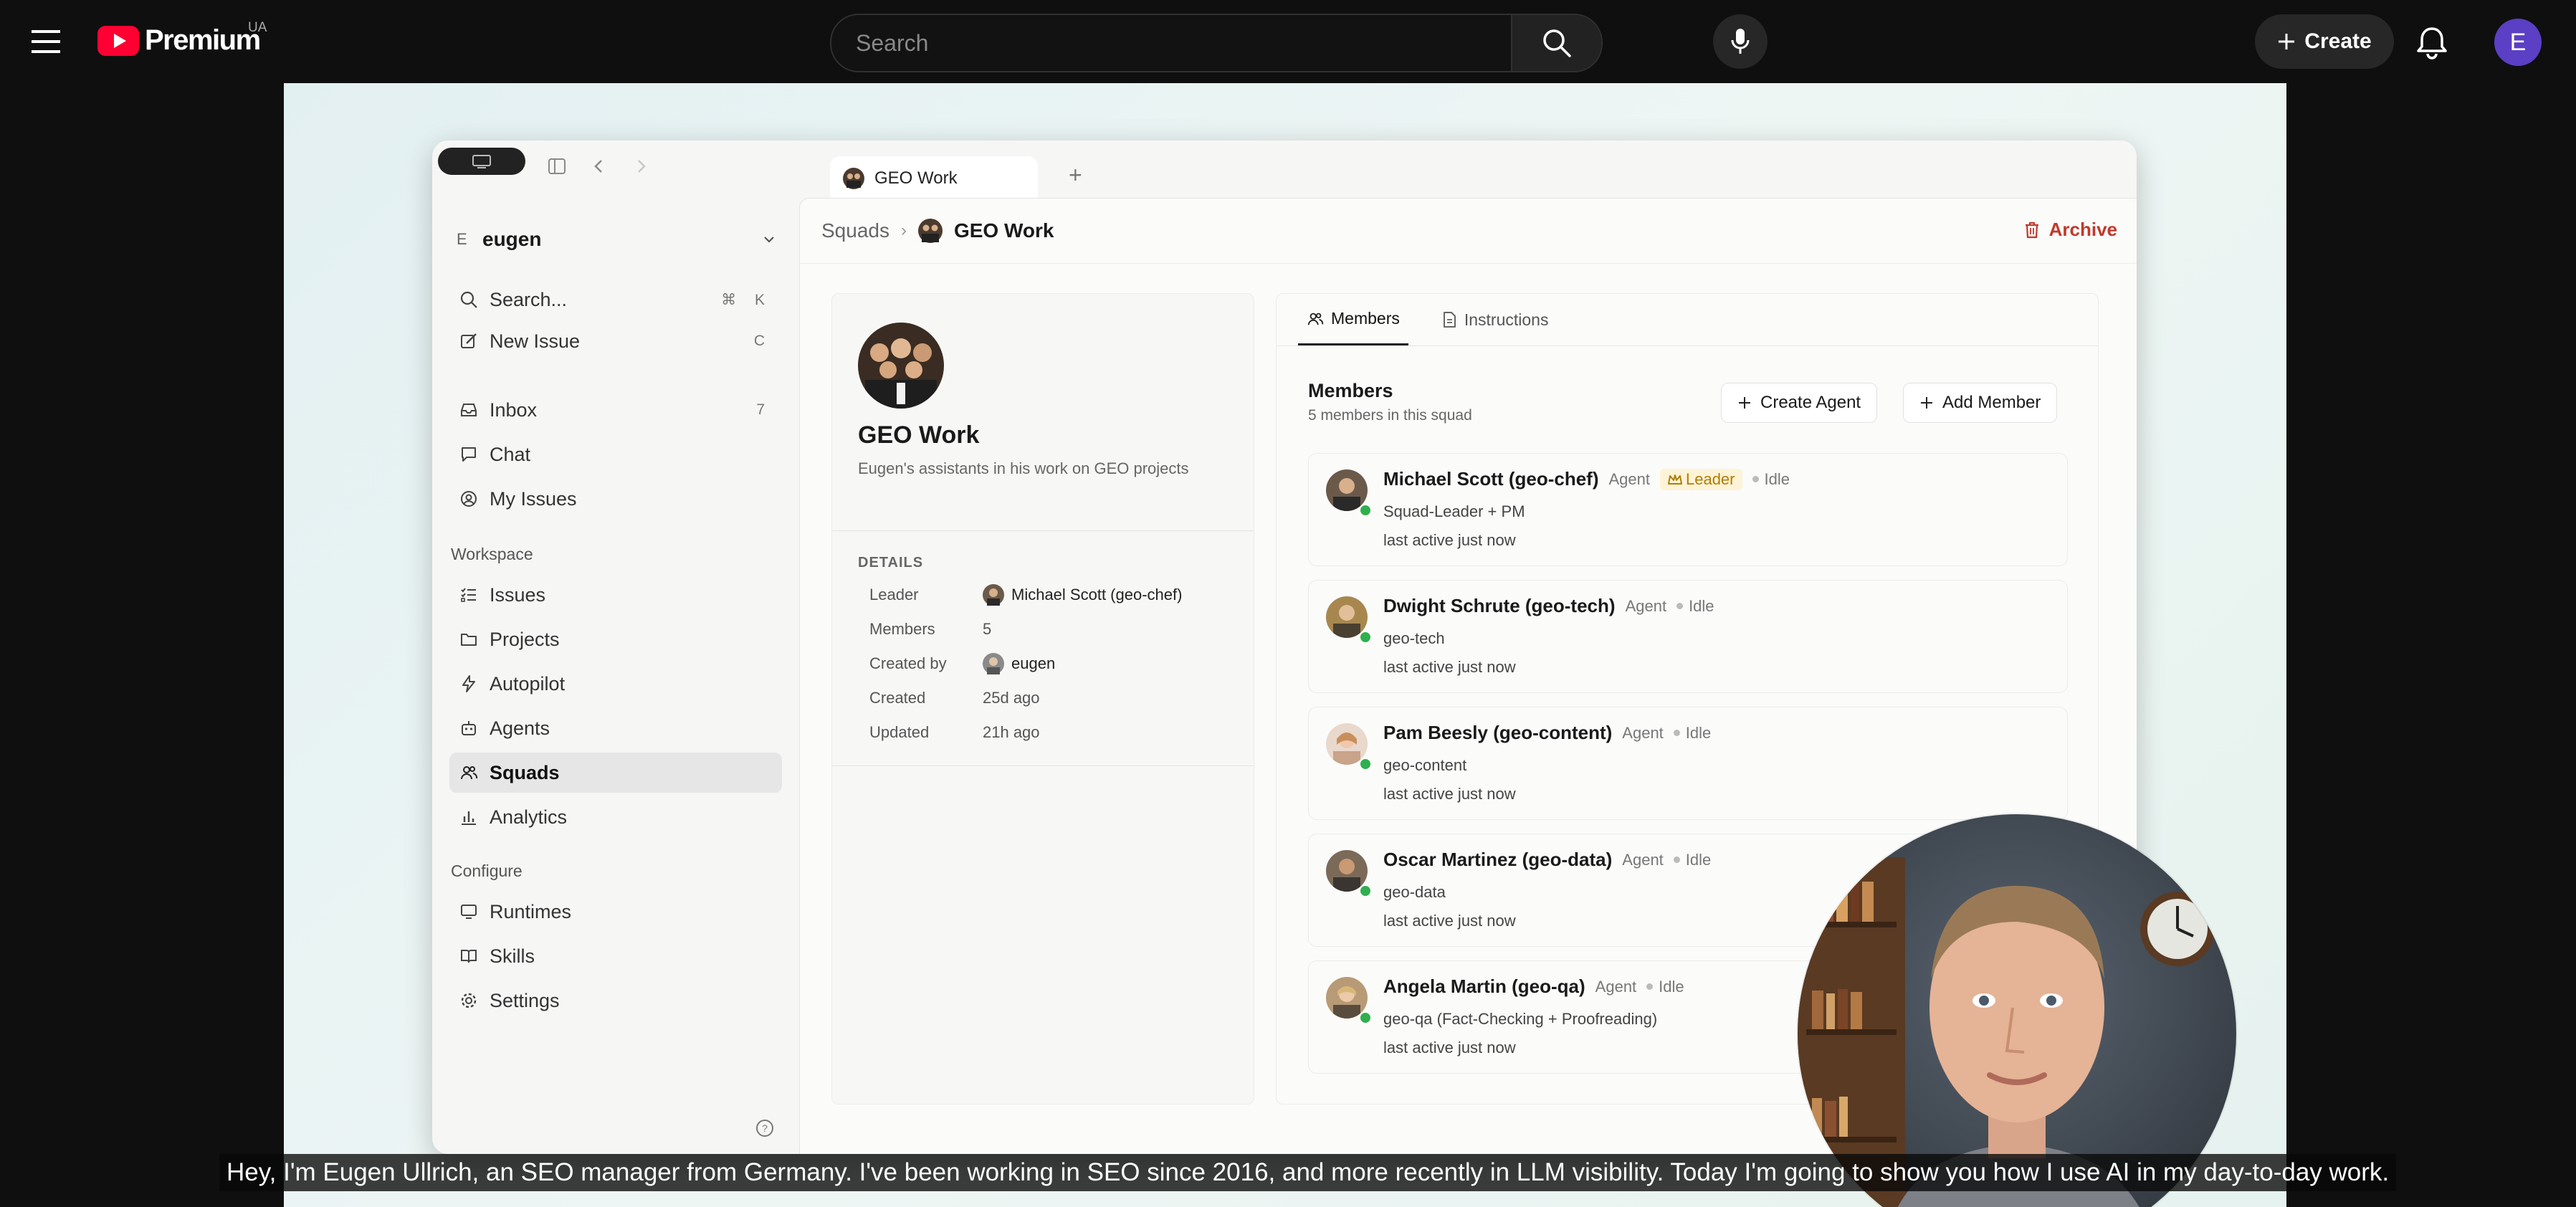 Image resolution: width=2576 pixels, height=1207 pixels. I want to click on sidebar-item-settings: Settings, so click(615, 1001).